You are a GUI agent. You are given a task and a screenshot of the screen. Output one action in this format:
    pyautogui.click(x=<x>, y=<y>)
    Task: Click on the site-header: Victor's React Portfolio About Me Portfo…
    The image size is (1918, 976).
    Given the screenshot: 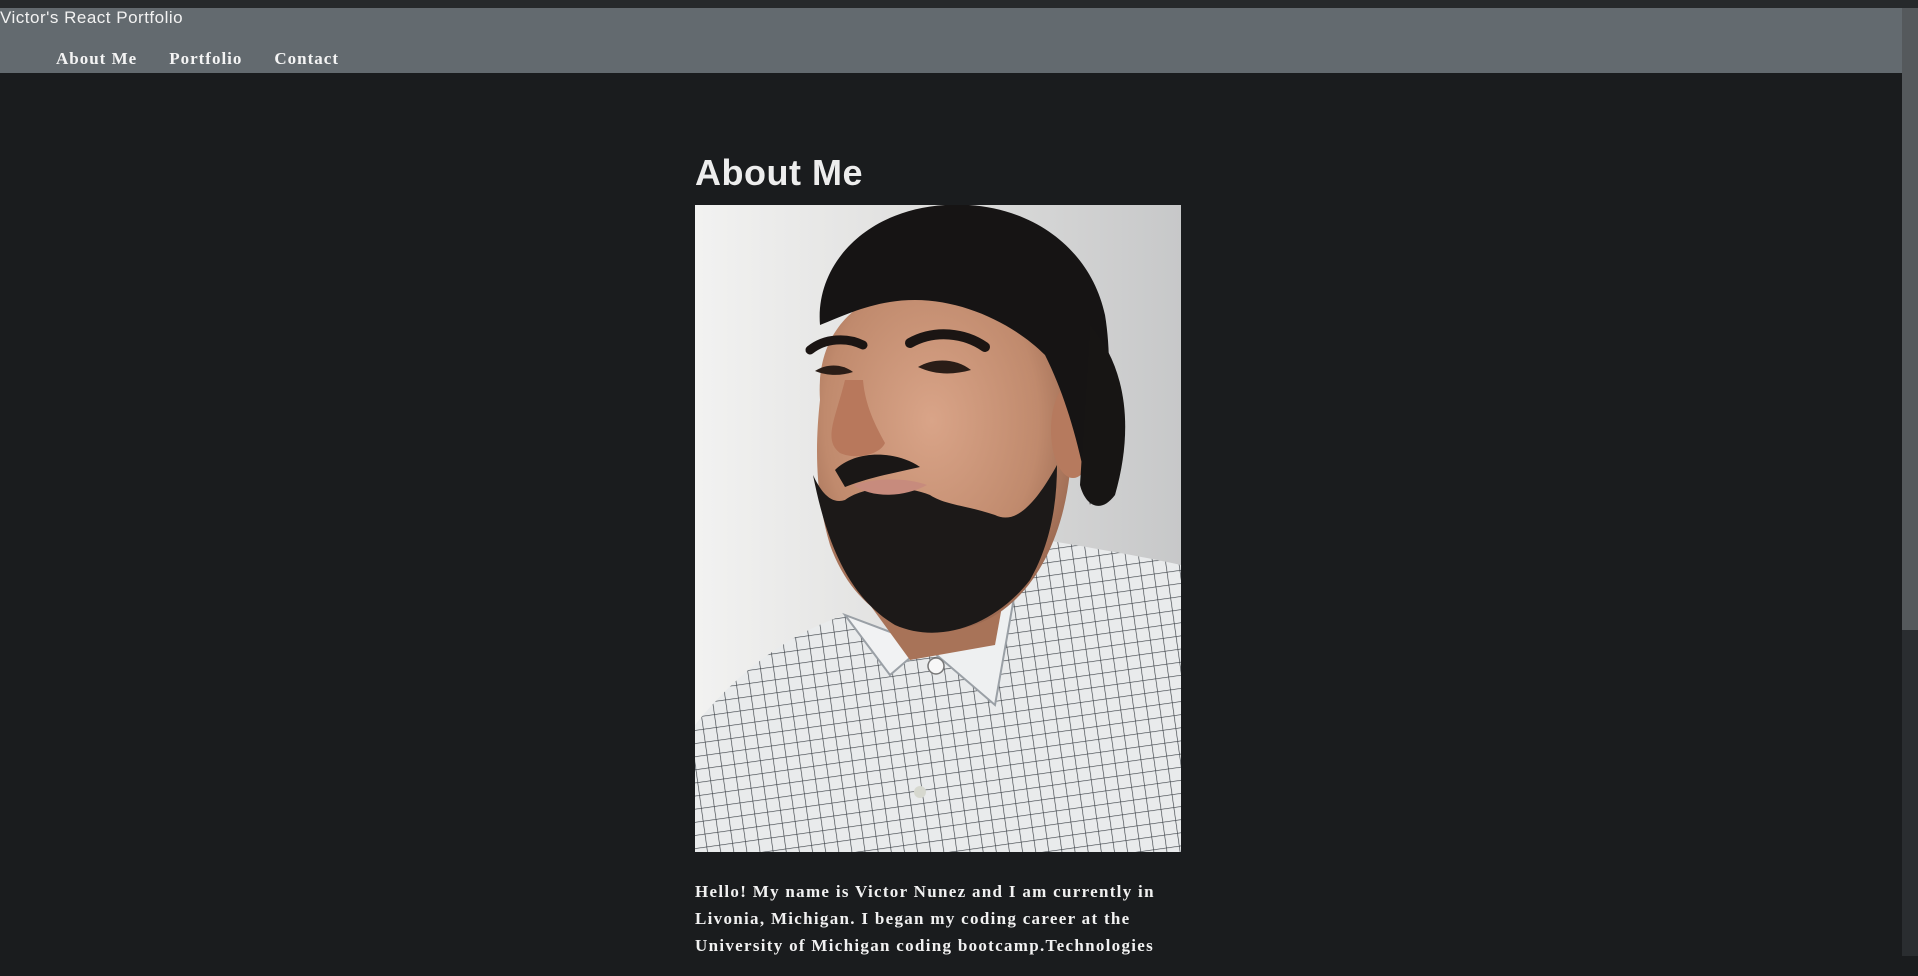 What is the action you would take?
    pyautogui.click(x=951, y=40)
    